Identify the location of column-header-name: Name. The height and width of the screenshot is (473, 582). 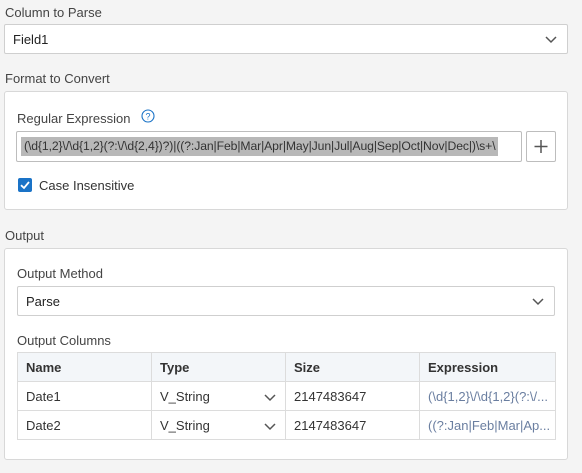
(84, 367).